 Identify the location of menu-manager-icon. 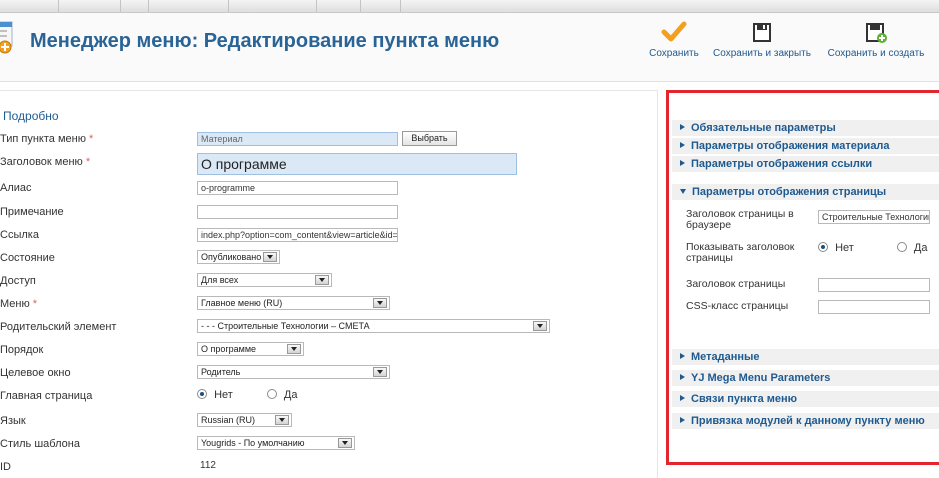
(6, 37).